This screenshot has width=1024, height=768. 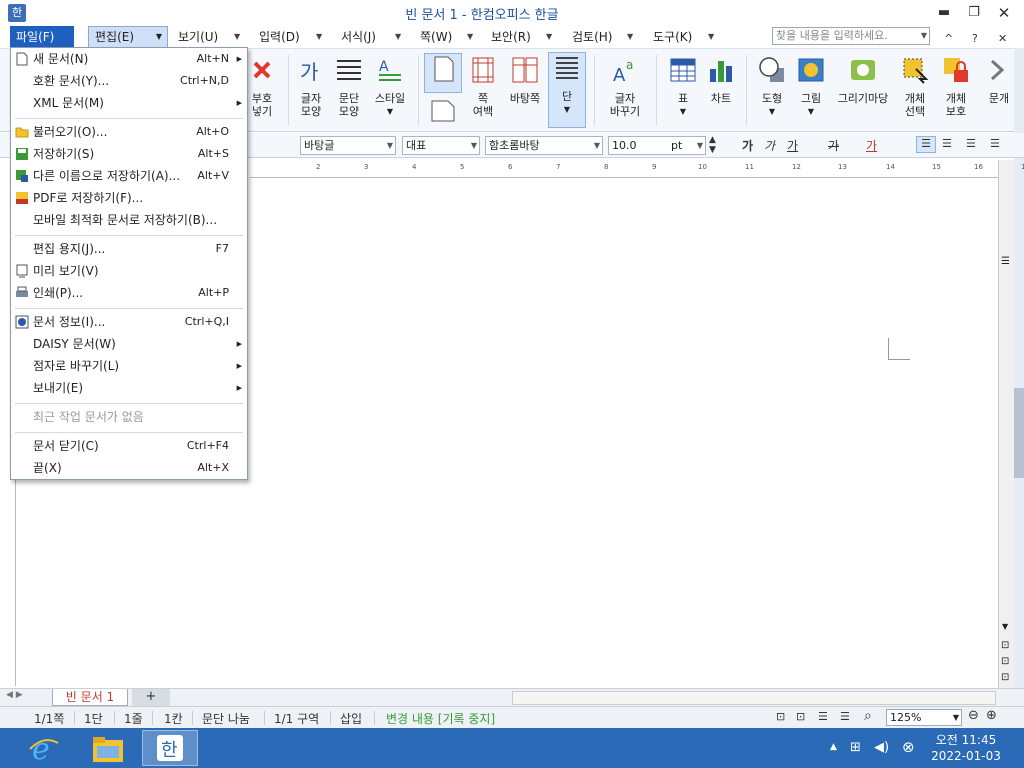 I want to click on view-mode-icon: ⊡, so click(x=780, y=716).